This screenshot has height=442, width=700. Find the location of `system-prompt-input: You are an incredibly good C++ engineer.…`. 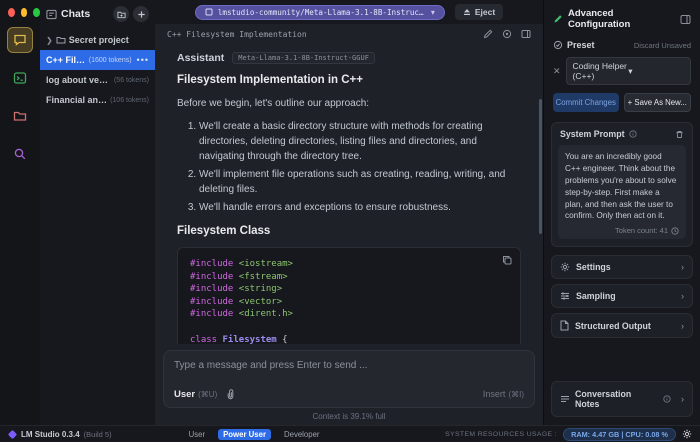

system-prompt-input: You are an incredibly good C++ engineer.… is located at coordinates (622, 192).